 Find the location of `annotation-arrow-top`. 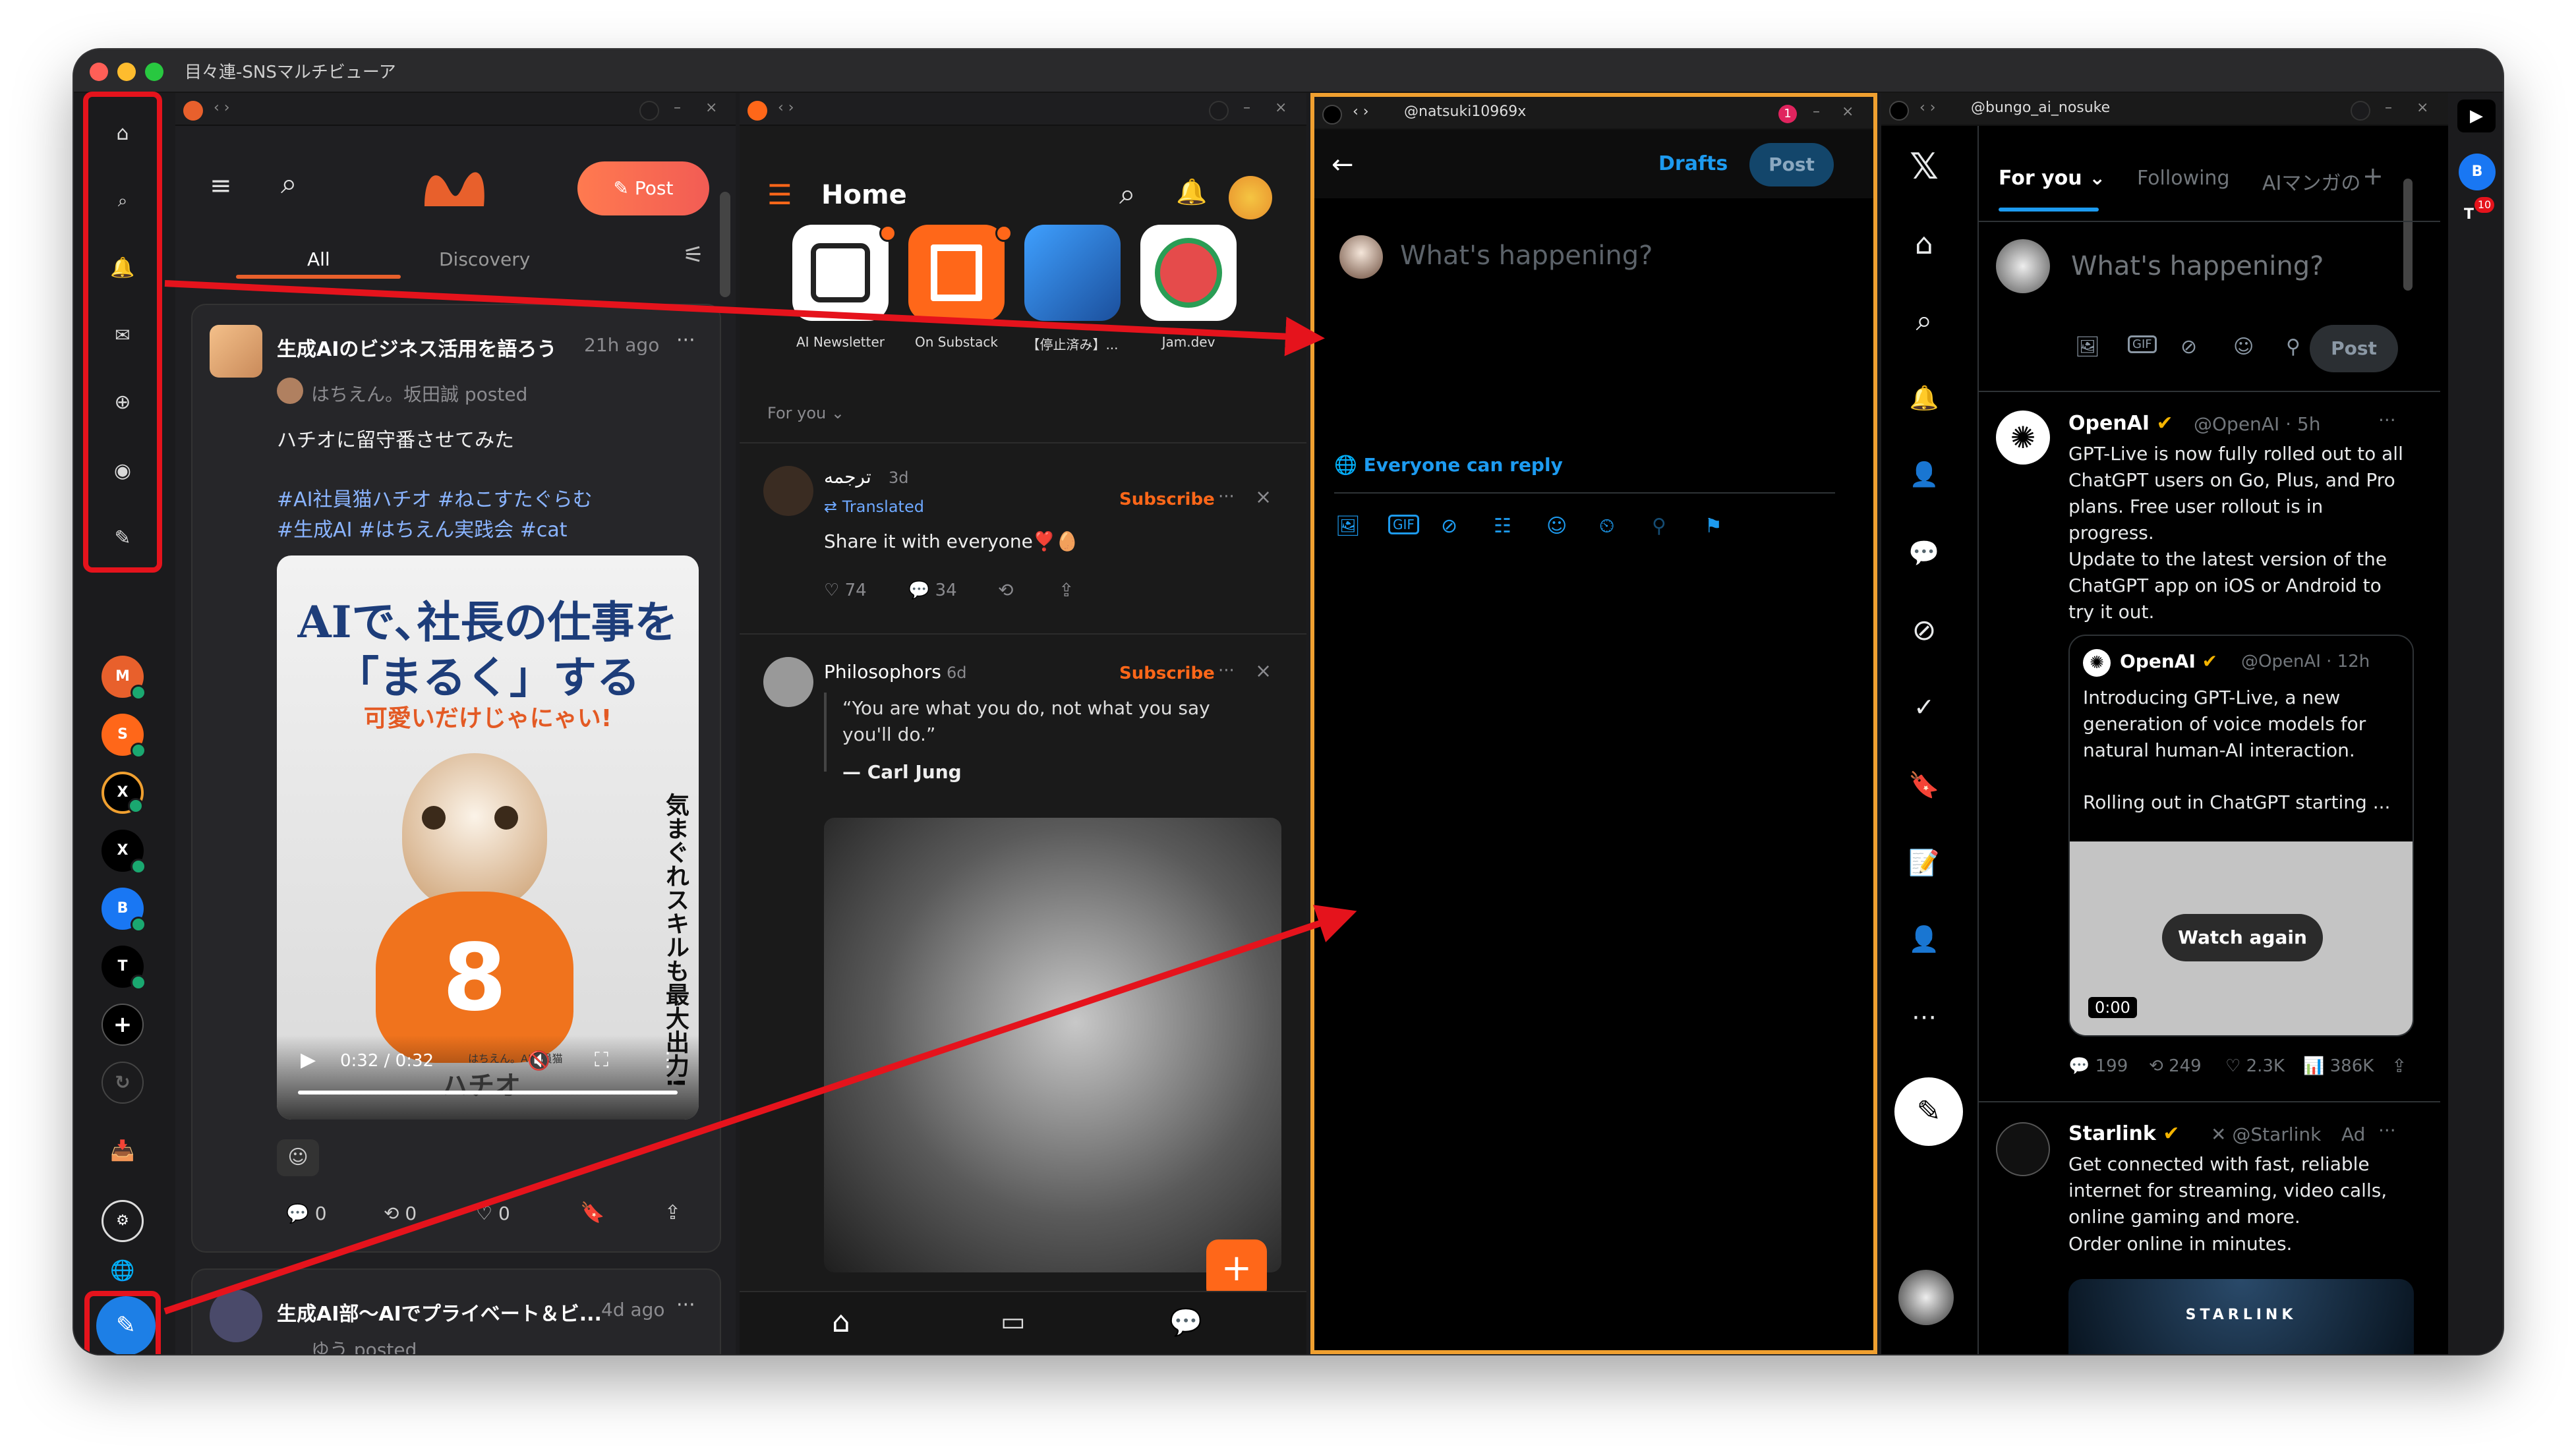

annotation-arrow-top is located at coordinates (745, 318).